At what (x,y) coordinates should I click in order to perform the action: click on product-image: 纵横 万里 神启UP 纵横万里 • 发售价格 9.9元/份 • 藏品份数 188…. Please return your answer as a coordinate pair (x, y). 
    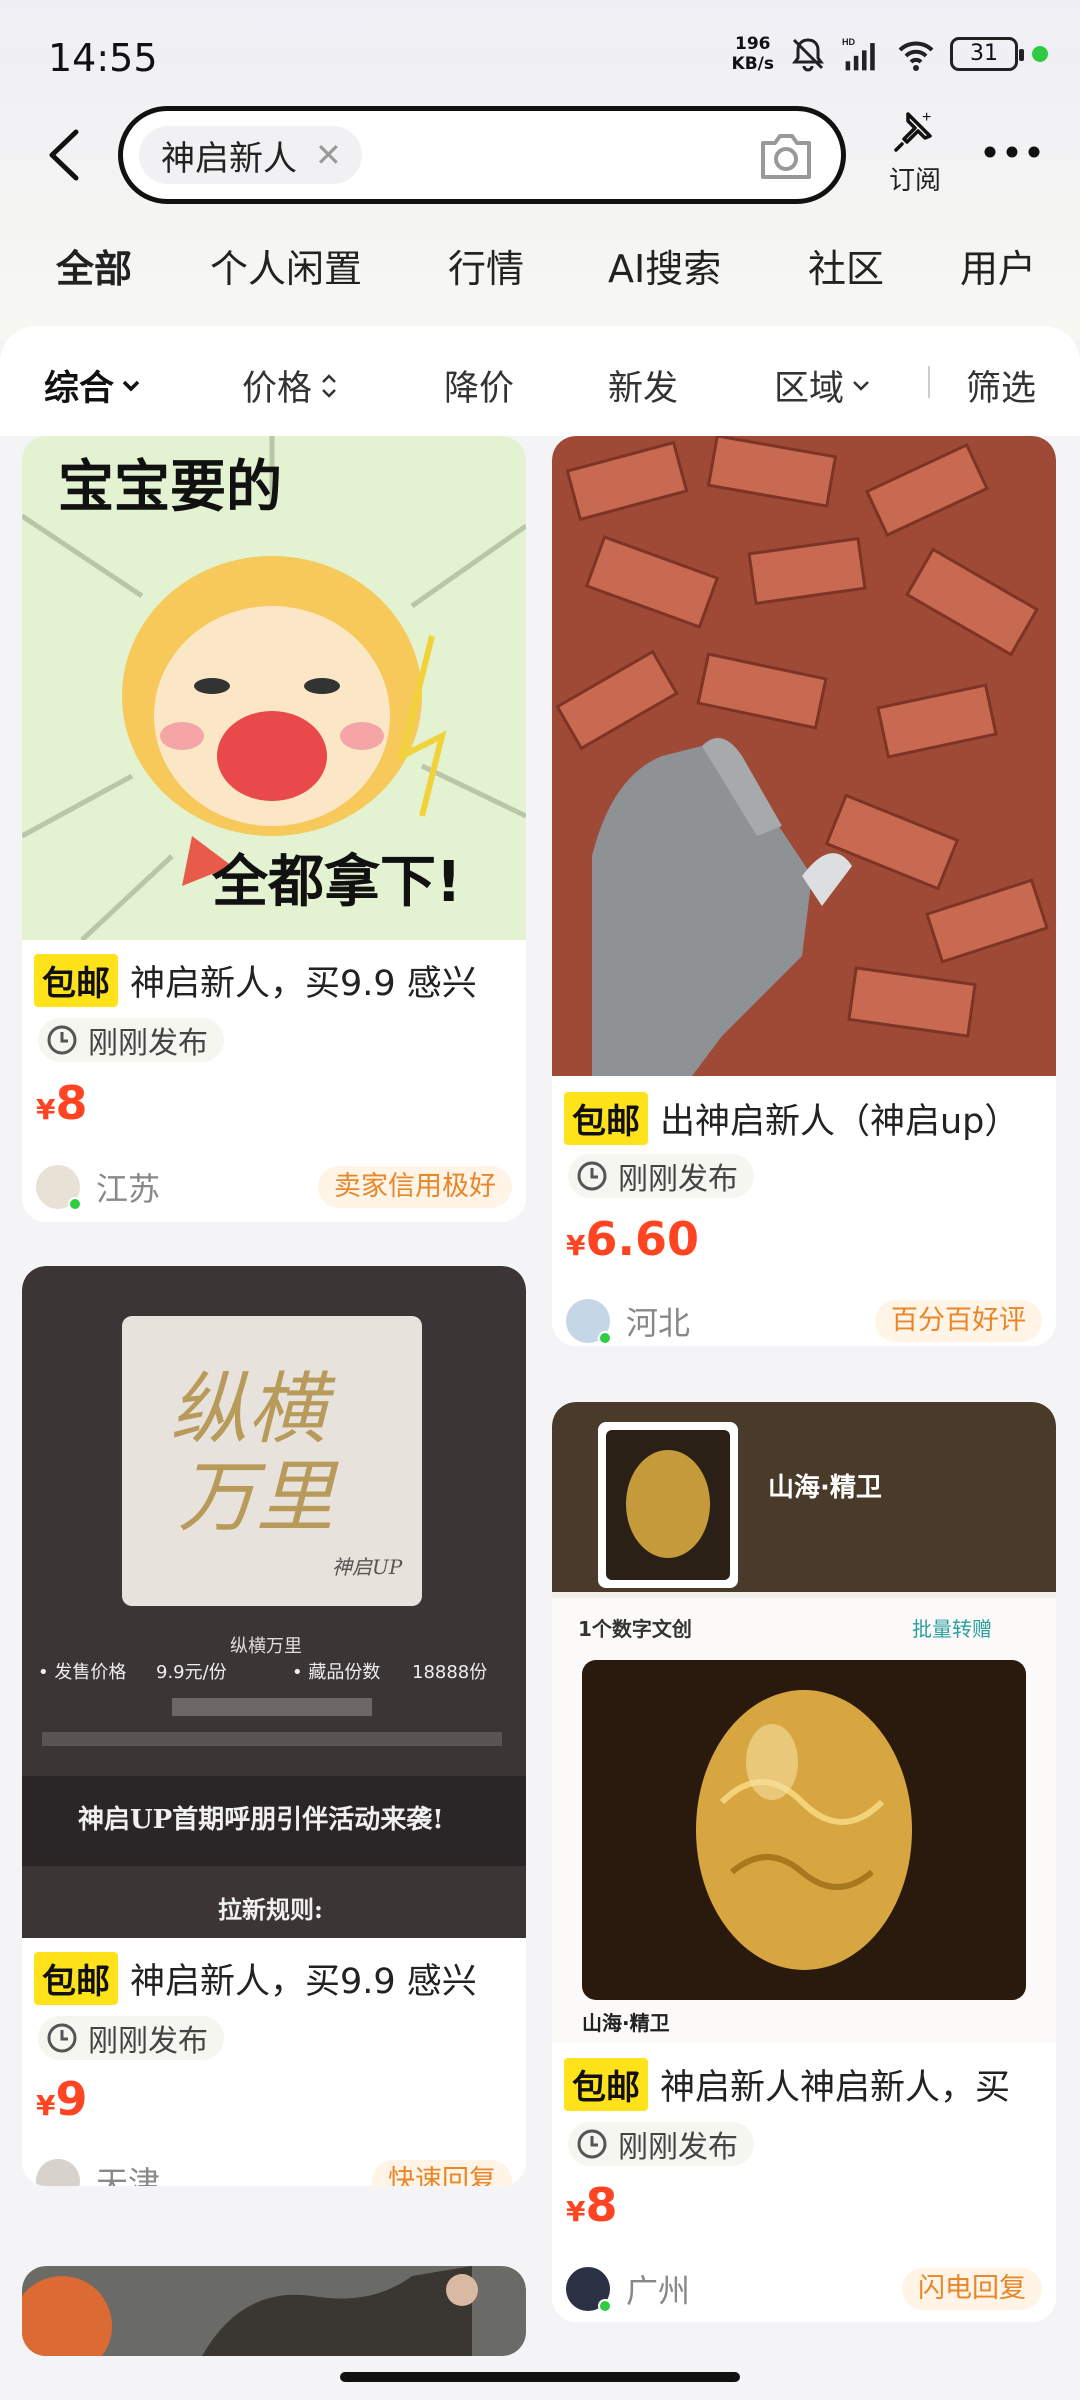
    Looking at the image, I should click on (274, 1602).